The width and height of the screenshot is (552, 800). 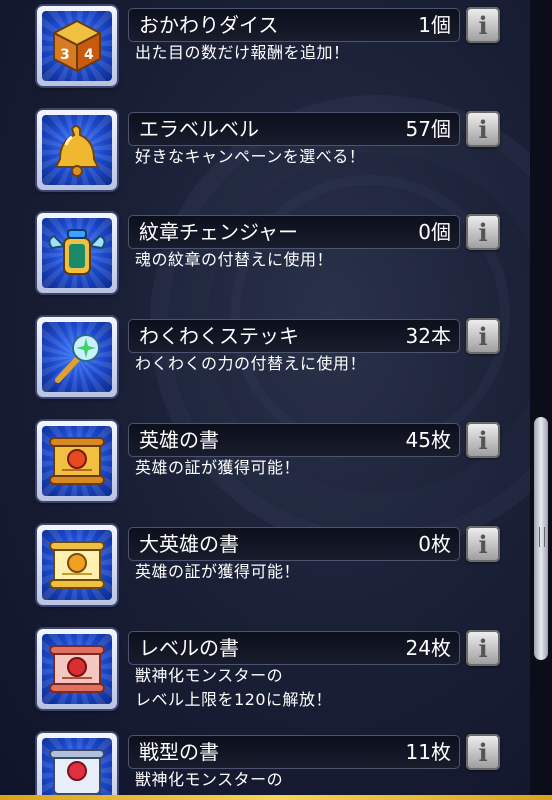 I want to click on item-description: 好きなキャンペーンを選べる！, so click(x=250, y=156).